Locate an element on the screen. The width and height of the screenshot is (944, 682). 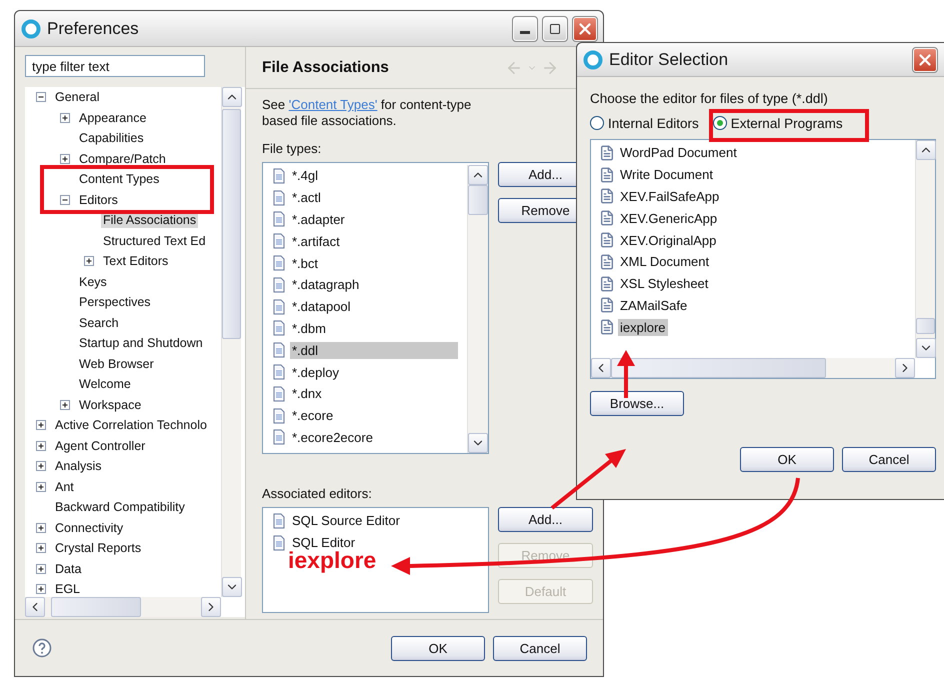
file-type-item: *.artifact is located at coordinates (316, 241).